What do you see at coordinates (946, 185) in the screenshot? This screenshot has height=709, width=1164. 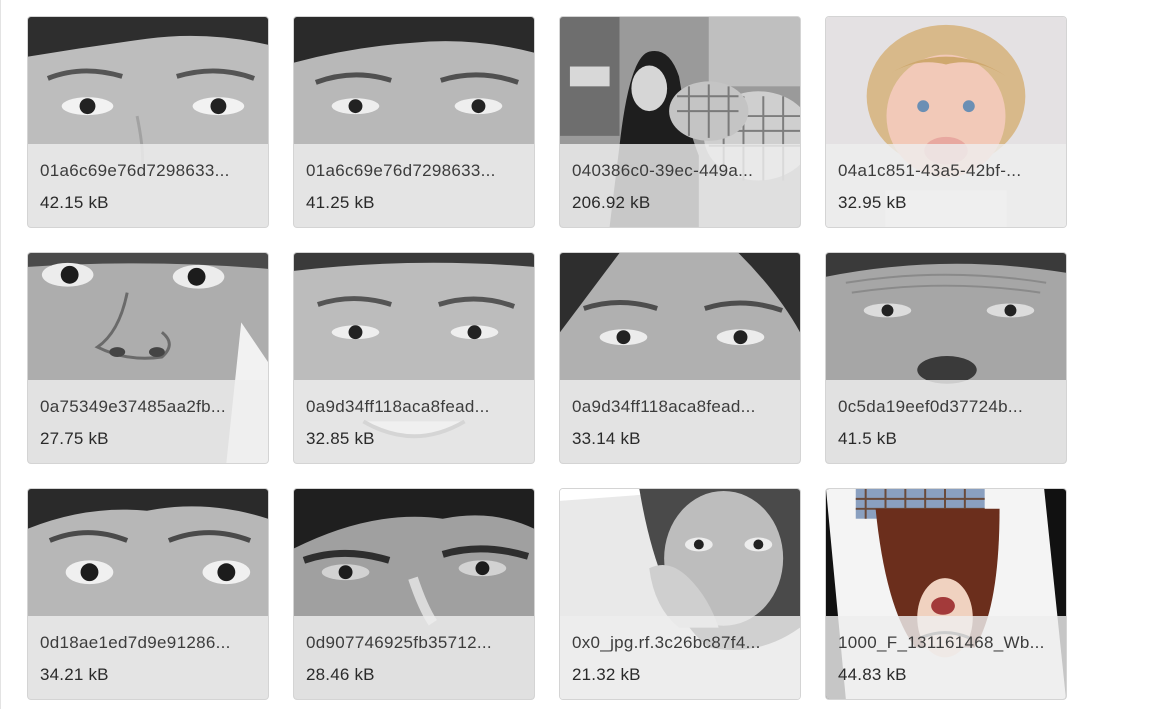 I see `file-caption: 04a1c851-43a5-42bf-... 32.95 kB` at bounding box center [946, 185].